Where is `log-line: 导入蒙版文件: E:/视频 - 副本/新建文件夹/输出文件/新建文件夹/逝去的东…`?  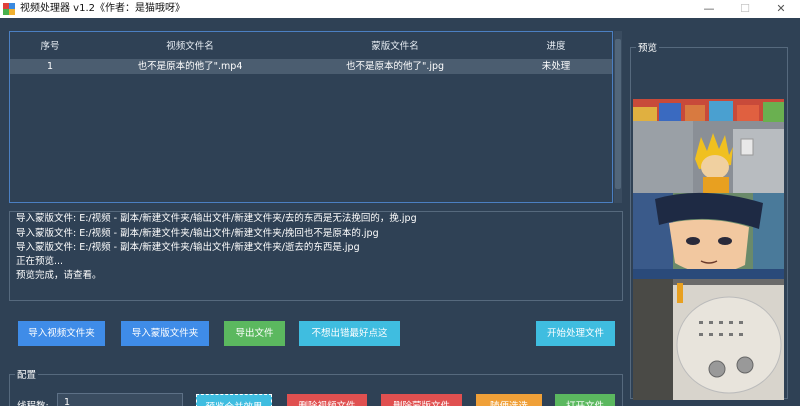 log-line: 导入蒙版文件: E:/视频 - 副本/新建文件夹/输出文件/新建文件夹/逝去的东… is located at coordinates (188, 247).